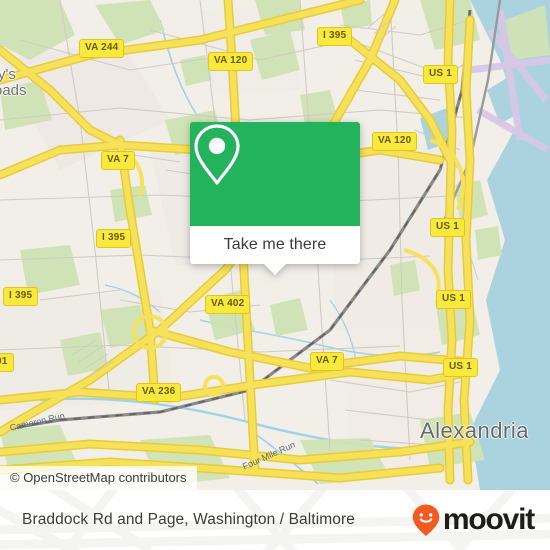 Image resolution: width=550 pixels, height=550 pixels. What do you see at coordinates (217, 154) in the screenshot?
I see `map-pin-icon` at bounding box center [217, 154].